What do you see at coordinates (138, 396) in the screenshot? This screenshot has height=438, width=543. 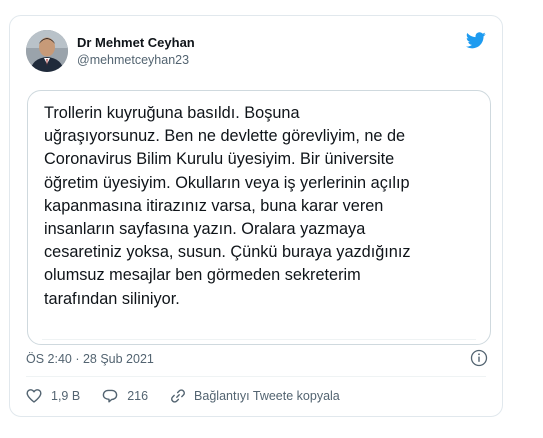 I see `reply-count: 216` at bounding box center [138, 396].